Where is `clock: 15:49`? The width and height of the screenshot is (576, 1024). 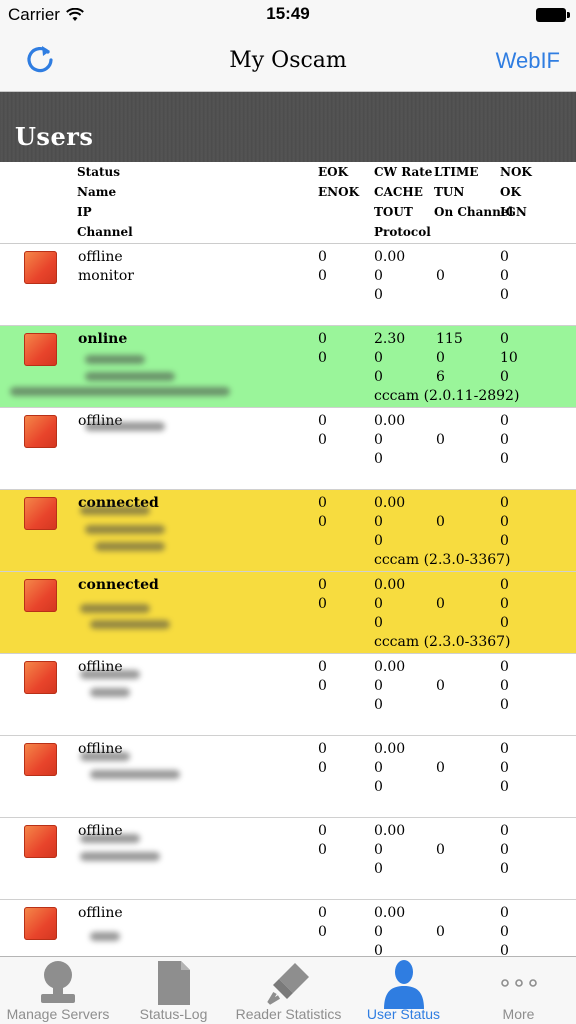 clock: 15:49 is located at coordinates (288, 13).